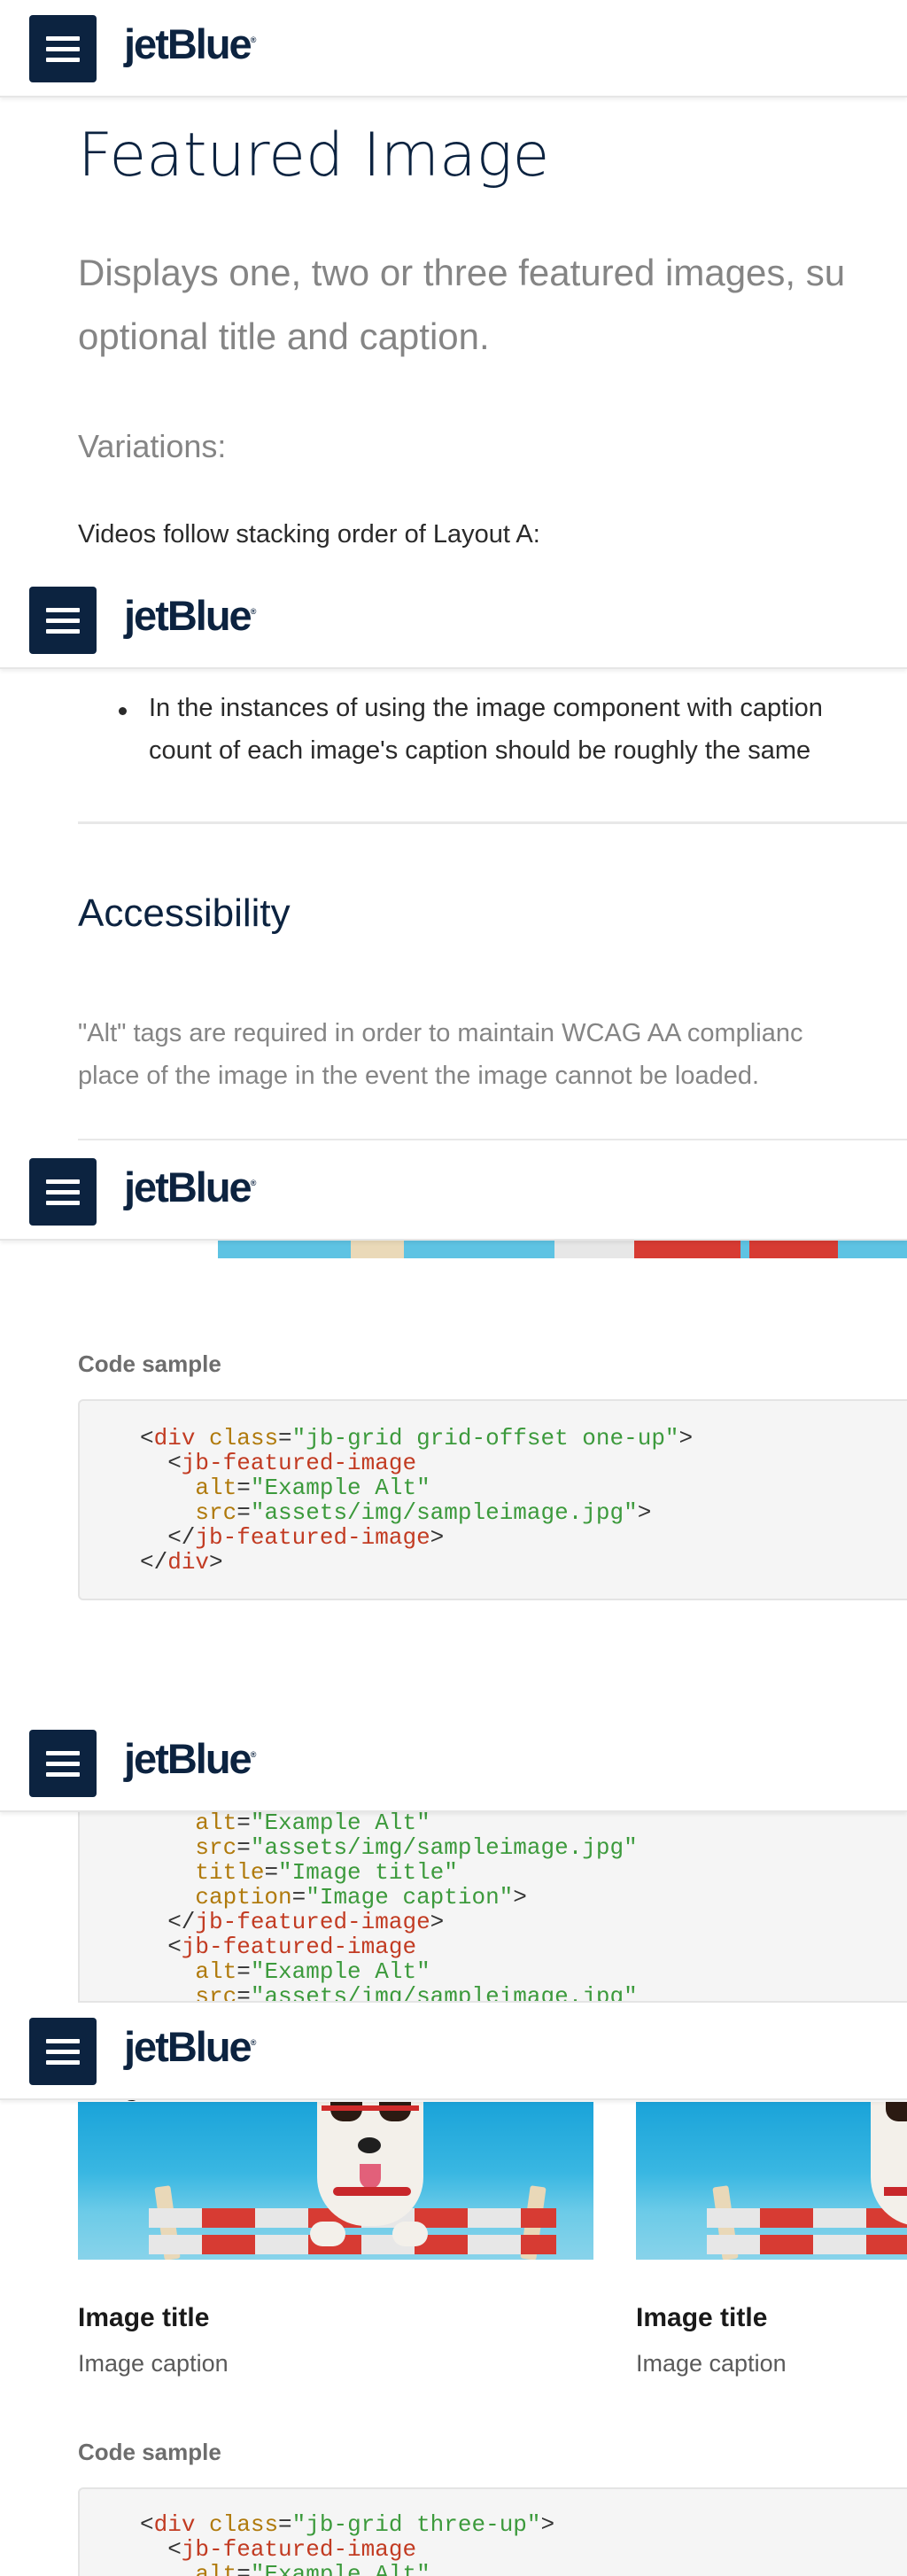 This screenshot has width=907, height=2576. I want to click on accessibility-heading: Accessibility, so click(184, 913).